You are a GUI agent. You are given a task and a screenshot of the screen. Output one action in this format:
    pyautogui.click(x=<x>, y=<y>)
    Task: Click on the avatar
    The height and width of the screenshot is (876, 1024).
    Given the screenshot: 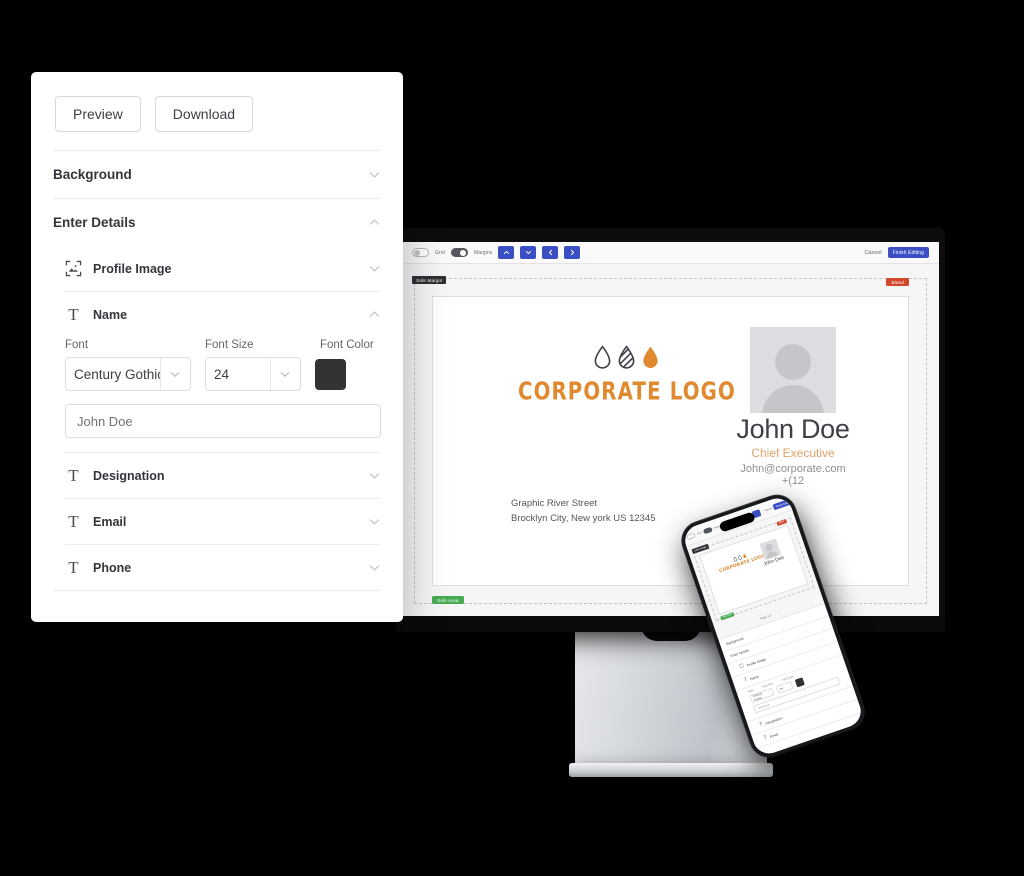 What is the action you would take?
    pyautogui.click(x=793, y=370)
    